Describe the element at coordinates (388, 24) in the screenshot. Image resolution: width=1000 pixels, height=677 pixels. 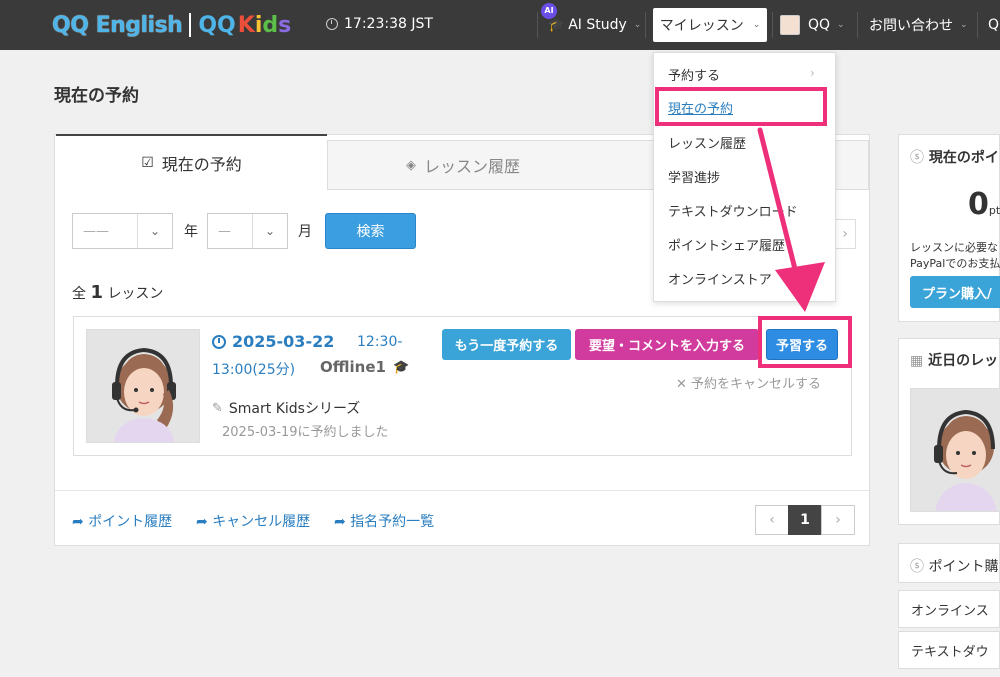
I see `clock-text: 17:23:38 JST` at that location.